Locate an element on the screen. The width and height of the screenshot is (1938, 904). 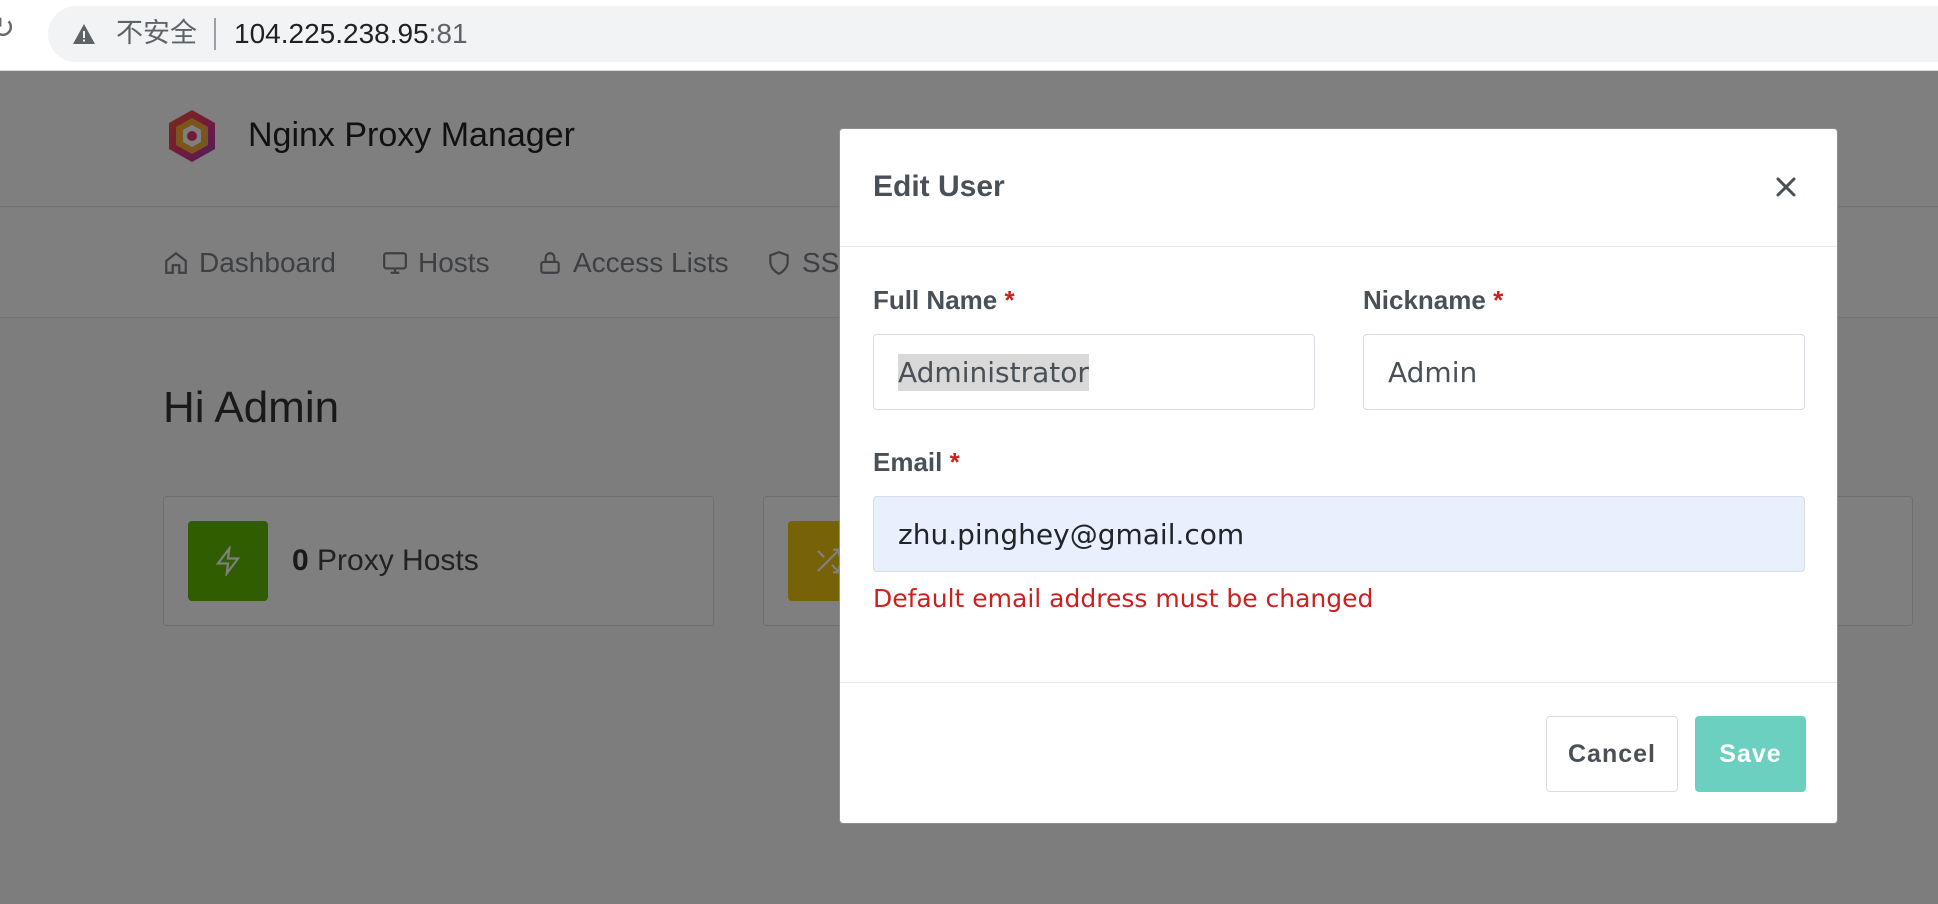
nickname-field: Admin is located at coordinates (1584, 372).